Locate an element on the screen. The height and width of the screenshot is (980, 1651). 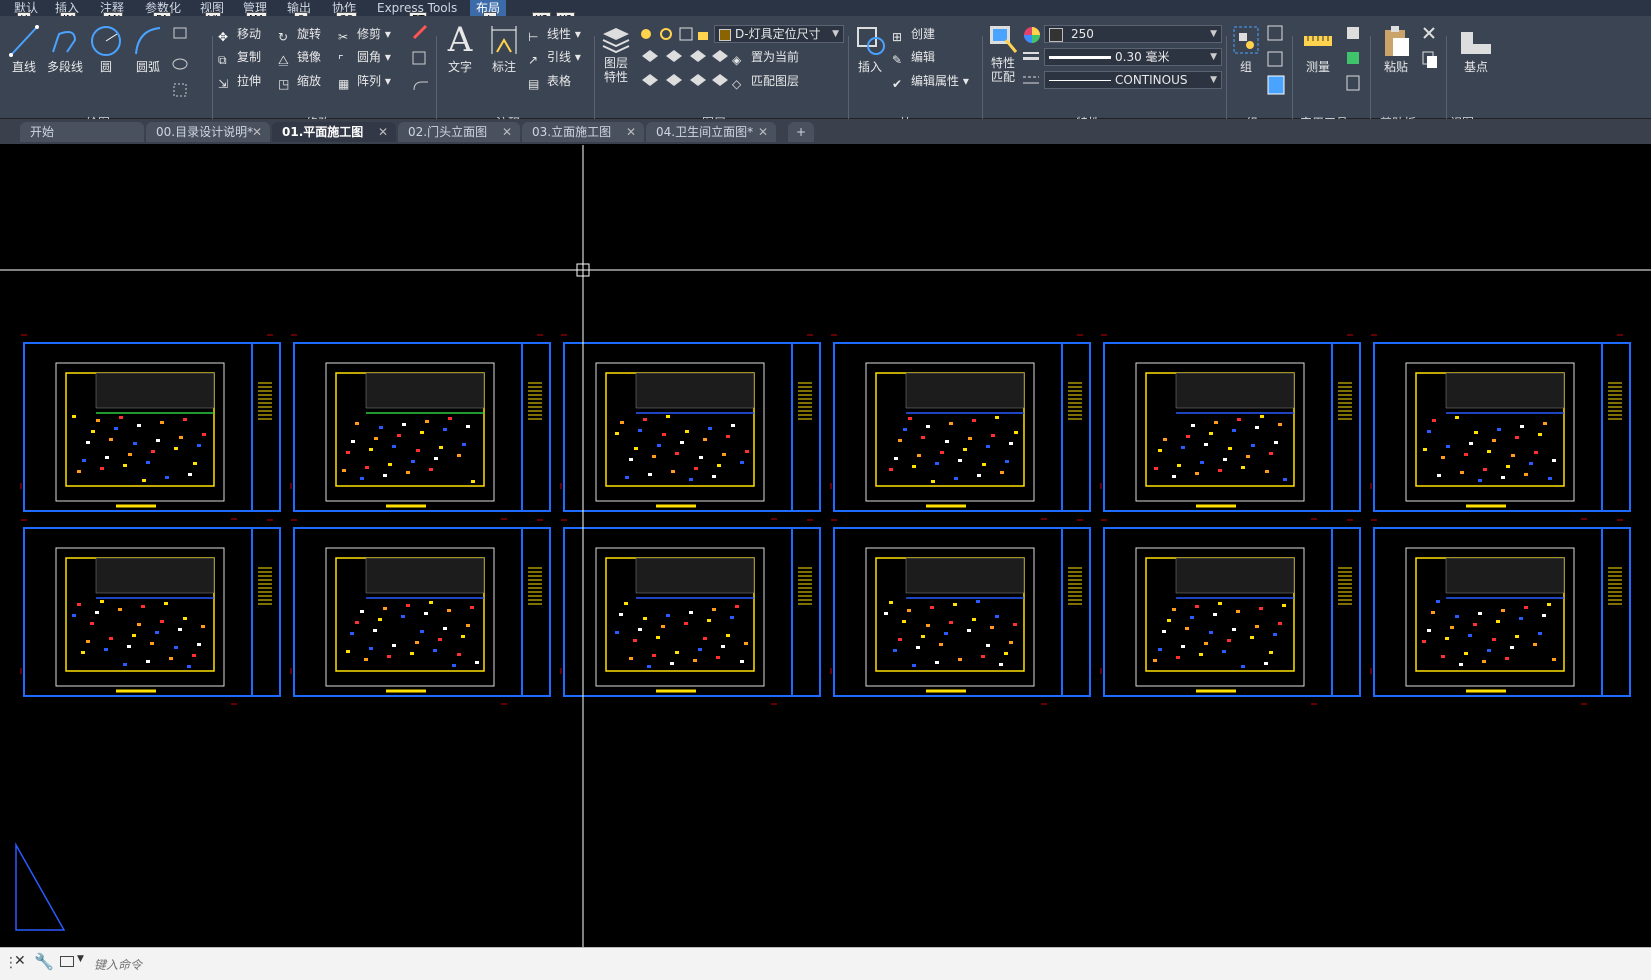
layer-tool-icons is located at coordinates (685, 74).